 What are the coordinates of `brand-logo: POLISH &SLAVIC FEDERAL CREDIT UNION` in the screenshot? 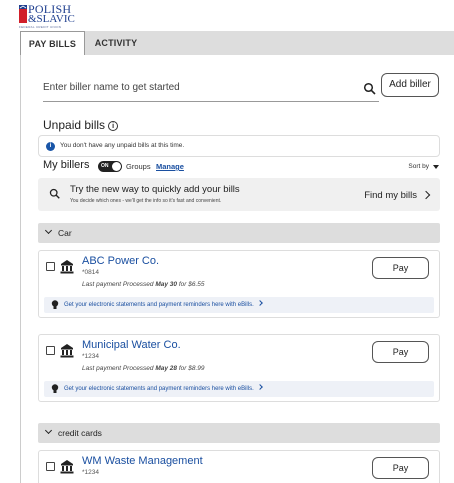 It's located at (47, 16).